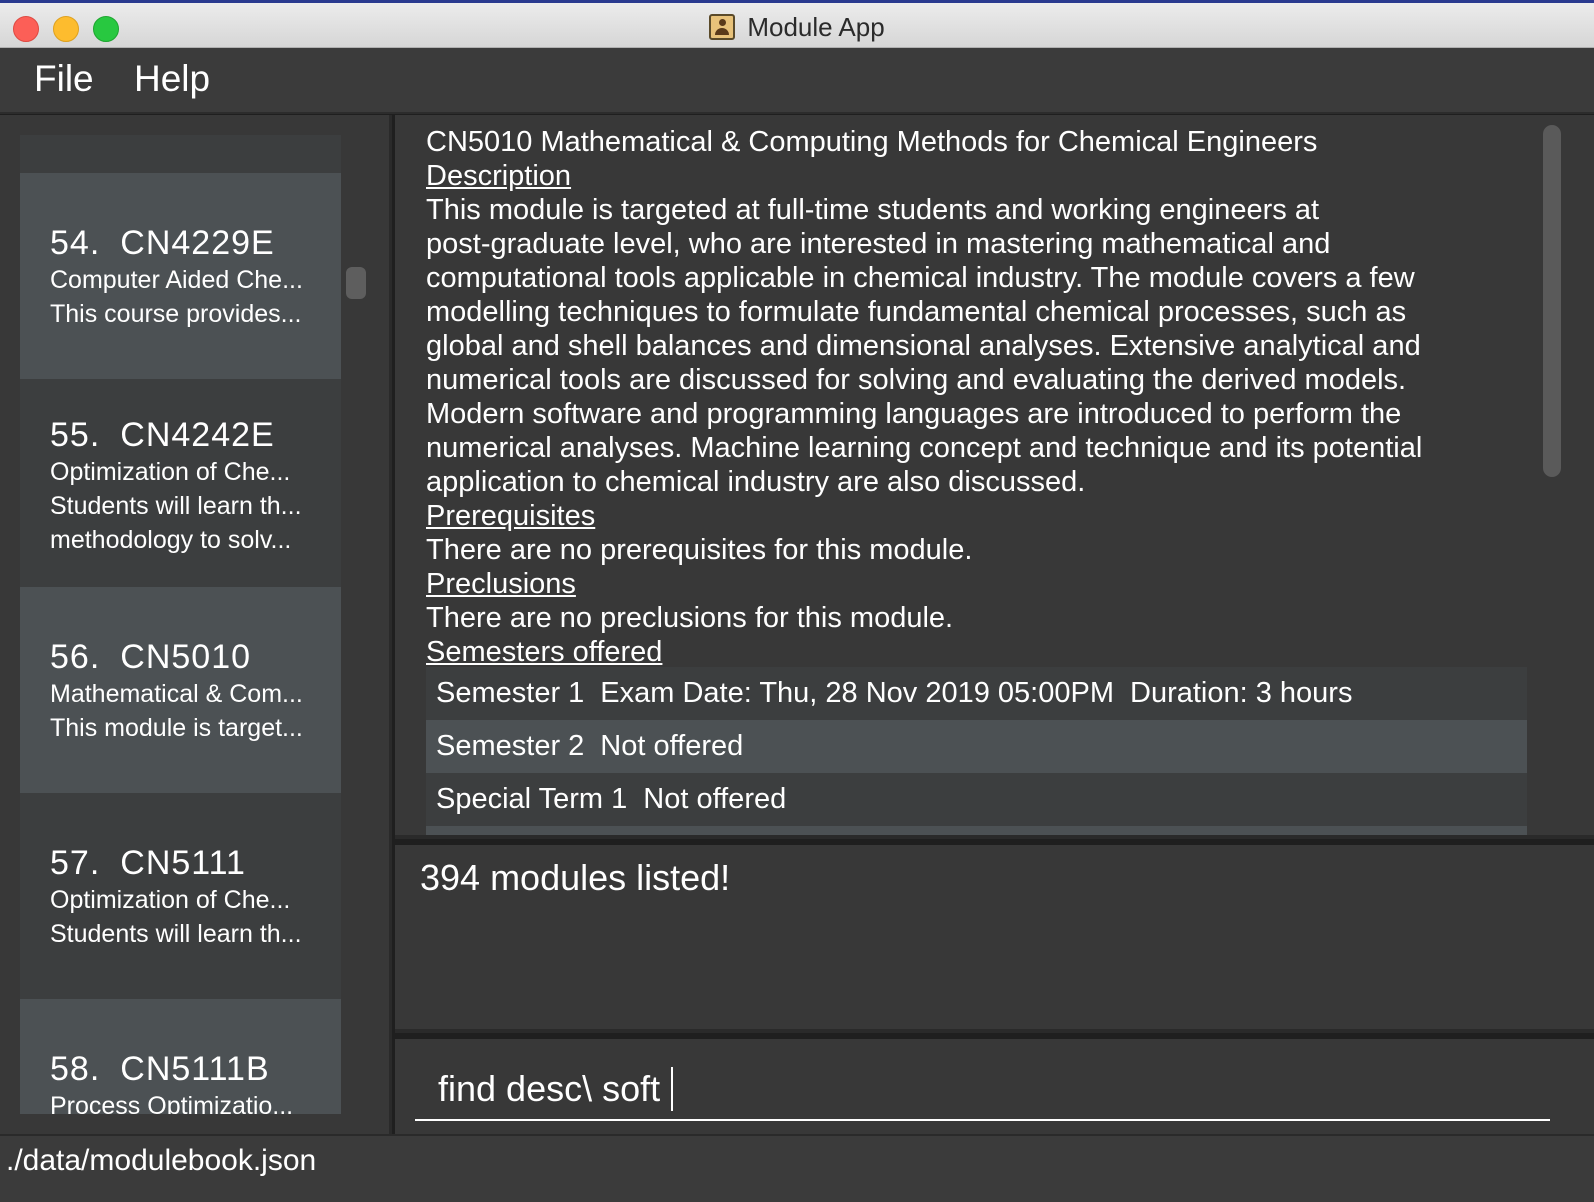 This screenshot has height=1202, width=1594. I want to click on module-card-code: CN5111B, so click(195, 1069).